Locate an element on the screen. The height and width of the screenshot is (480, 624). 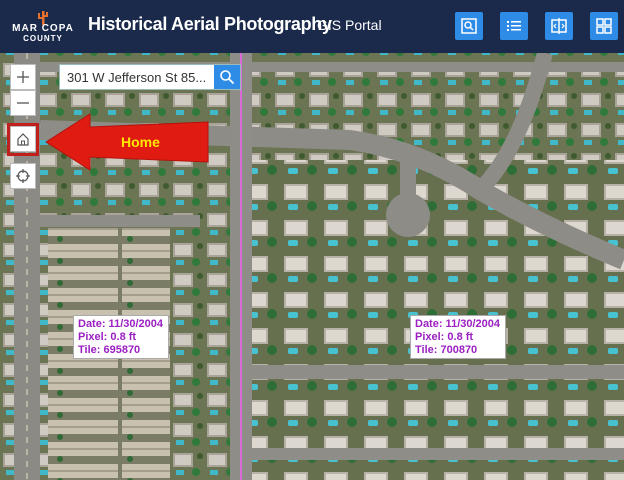
zoom-out-button is located at coordinates (23, 103).